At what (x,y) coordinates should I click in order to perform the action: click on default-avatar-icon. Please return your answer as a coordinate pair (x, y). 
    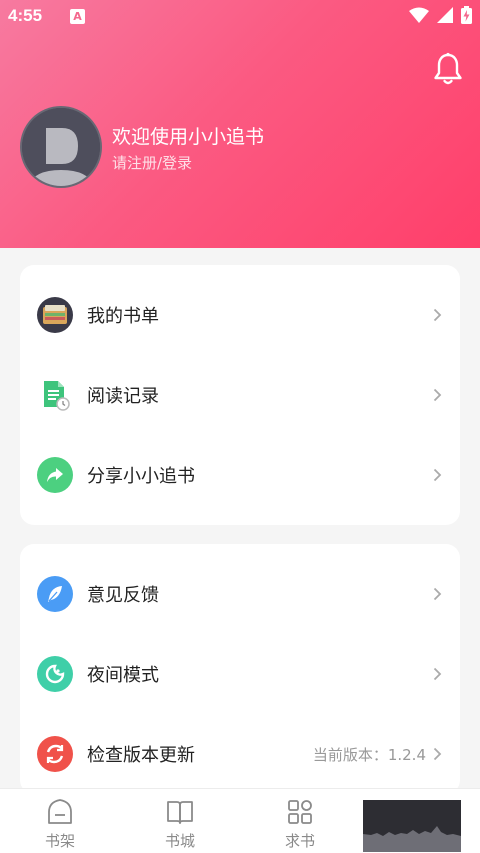
    Looking at the image, I should click on (61, 147).